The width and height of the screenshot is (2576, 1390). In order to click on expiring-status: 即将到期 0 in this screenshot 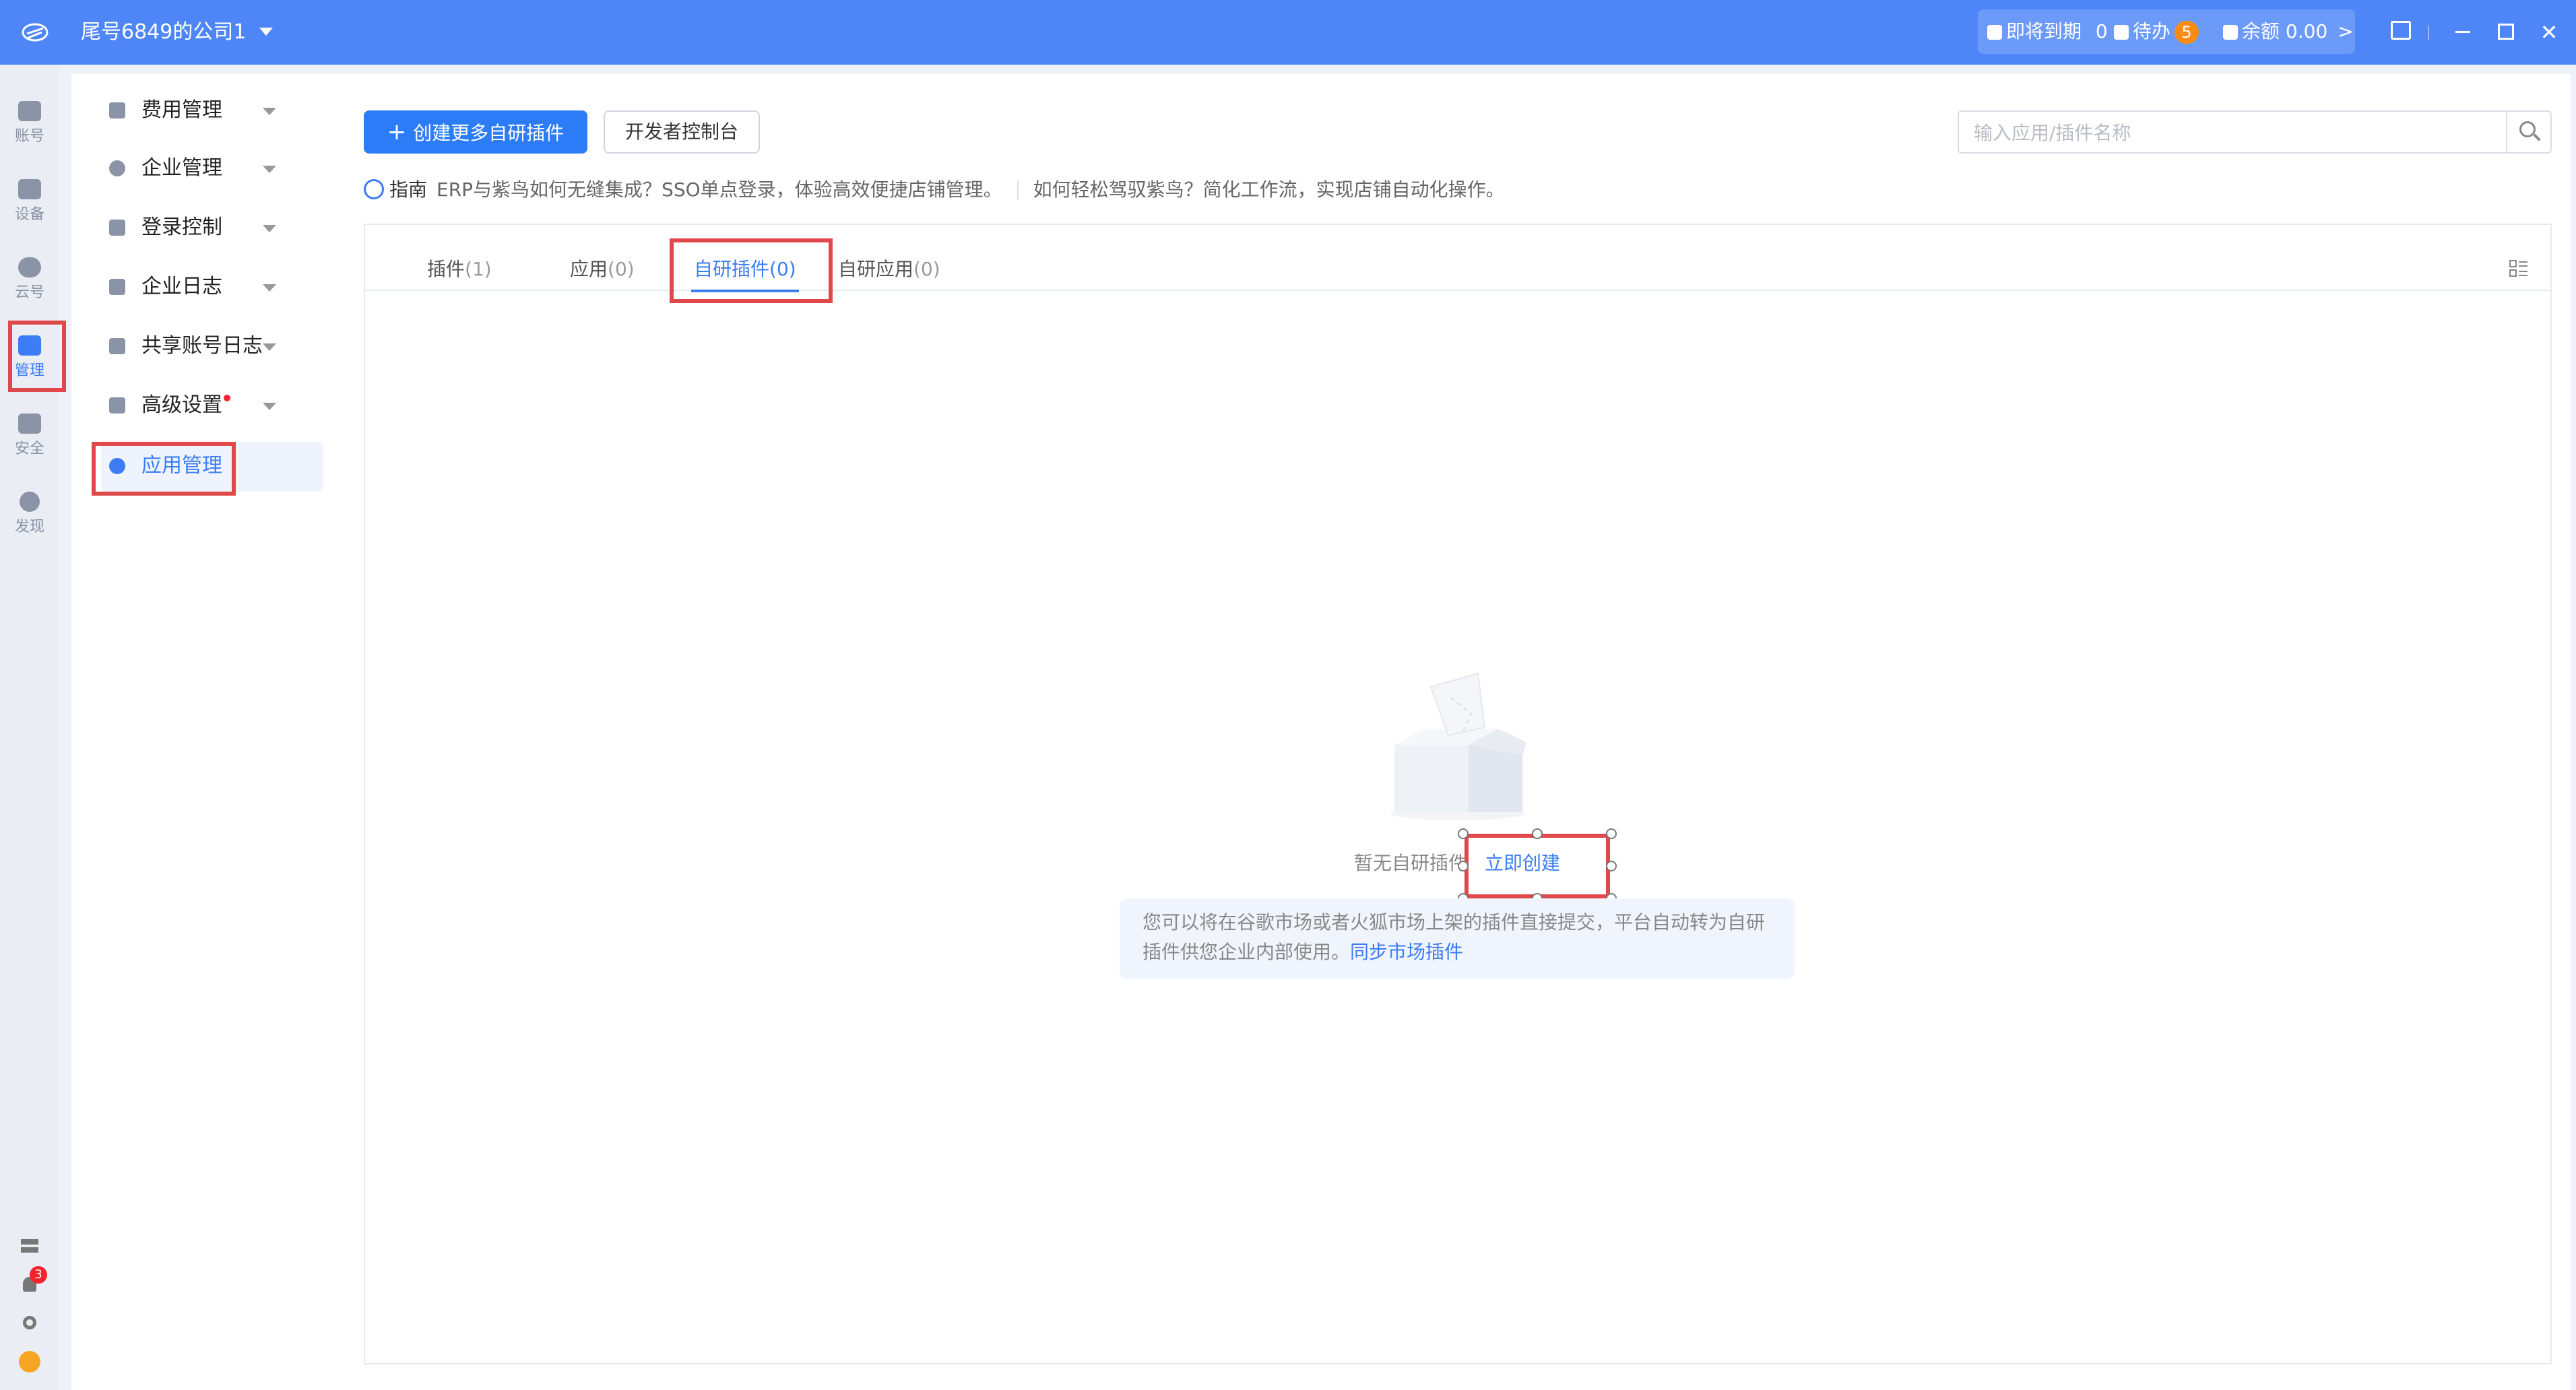, I will do `click(2048, 31)`.